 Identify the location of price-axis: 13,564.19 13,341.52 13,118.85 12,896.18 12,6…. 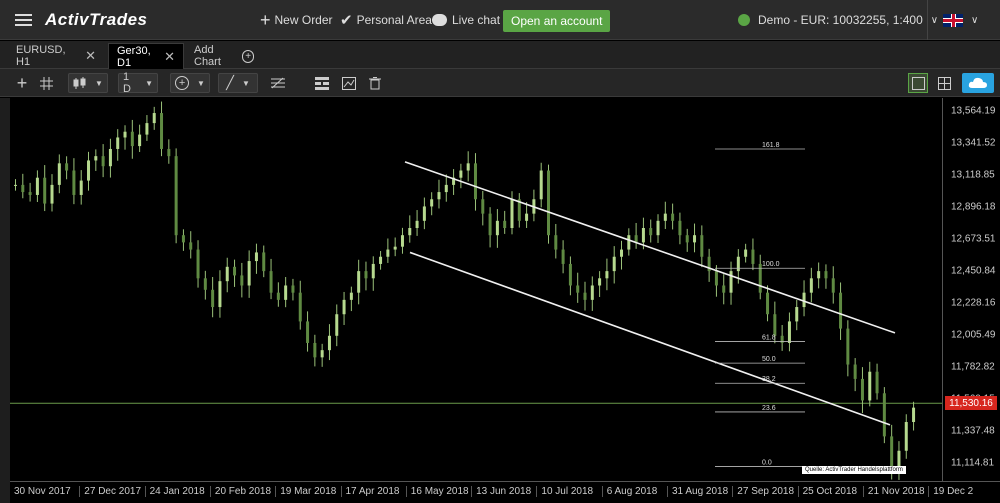
(971, 289).